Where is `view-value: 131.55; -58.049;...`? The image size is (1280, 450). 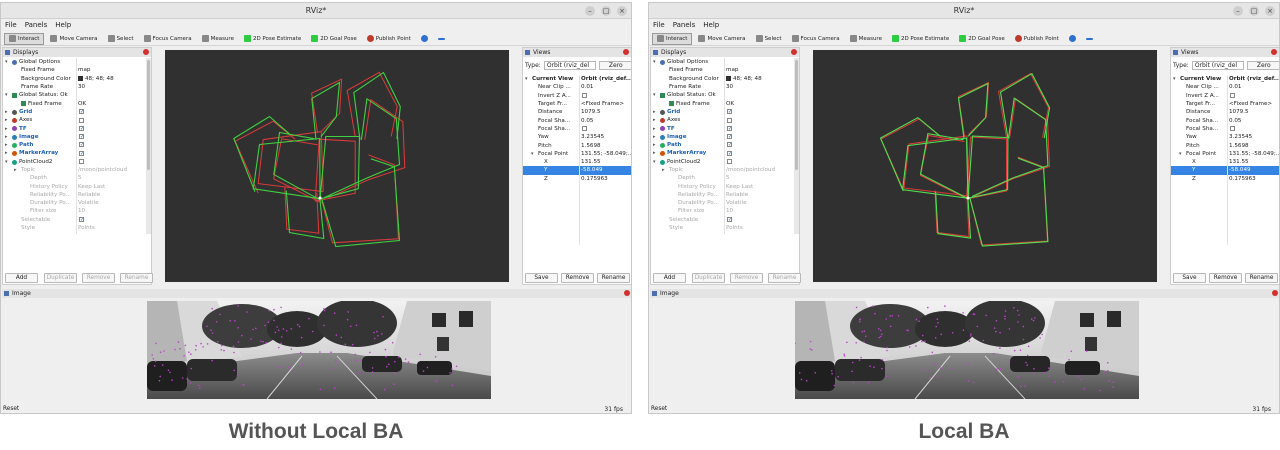
view-value: 131.55; -58.049;... is located at coordinates (1254, 154).